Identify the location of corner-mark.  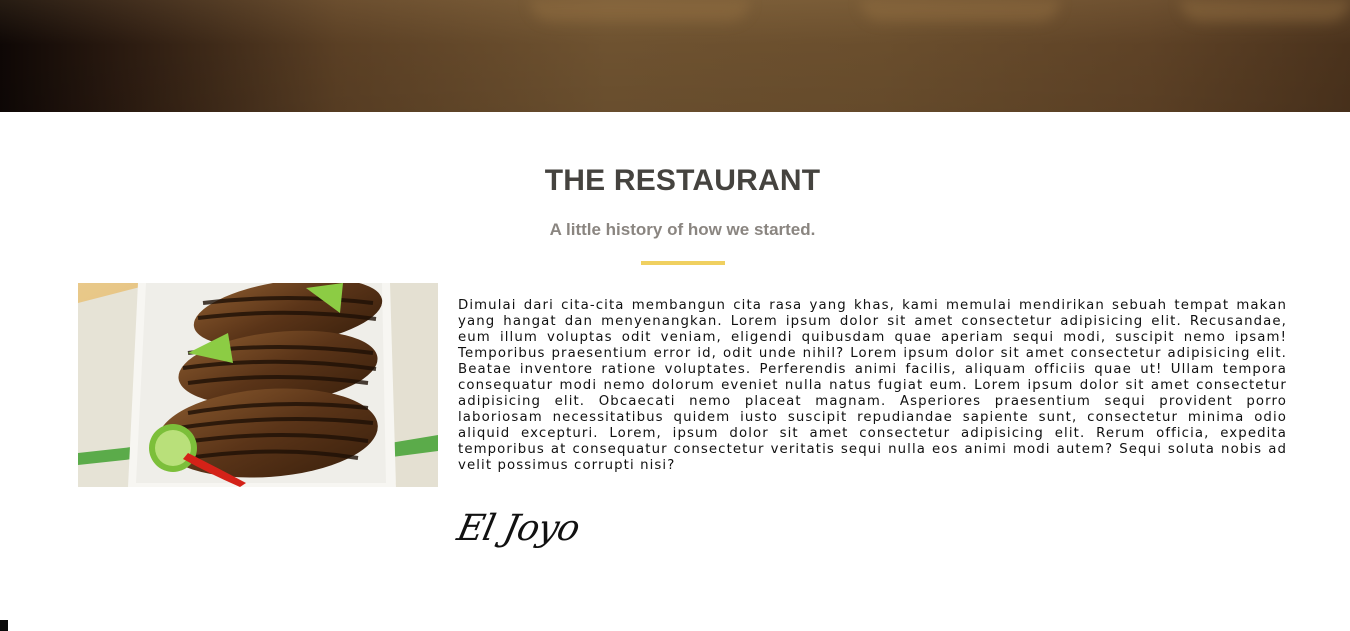
(4, 625).